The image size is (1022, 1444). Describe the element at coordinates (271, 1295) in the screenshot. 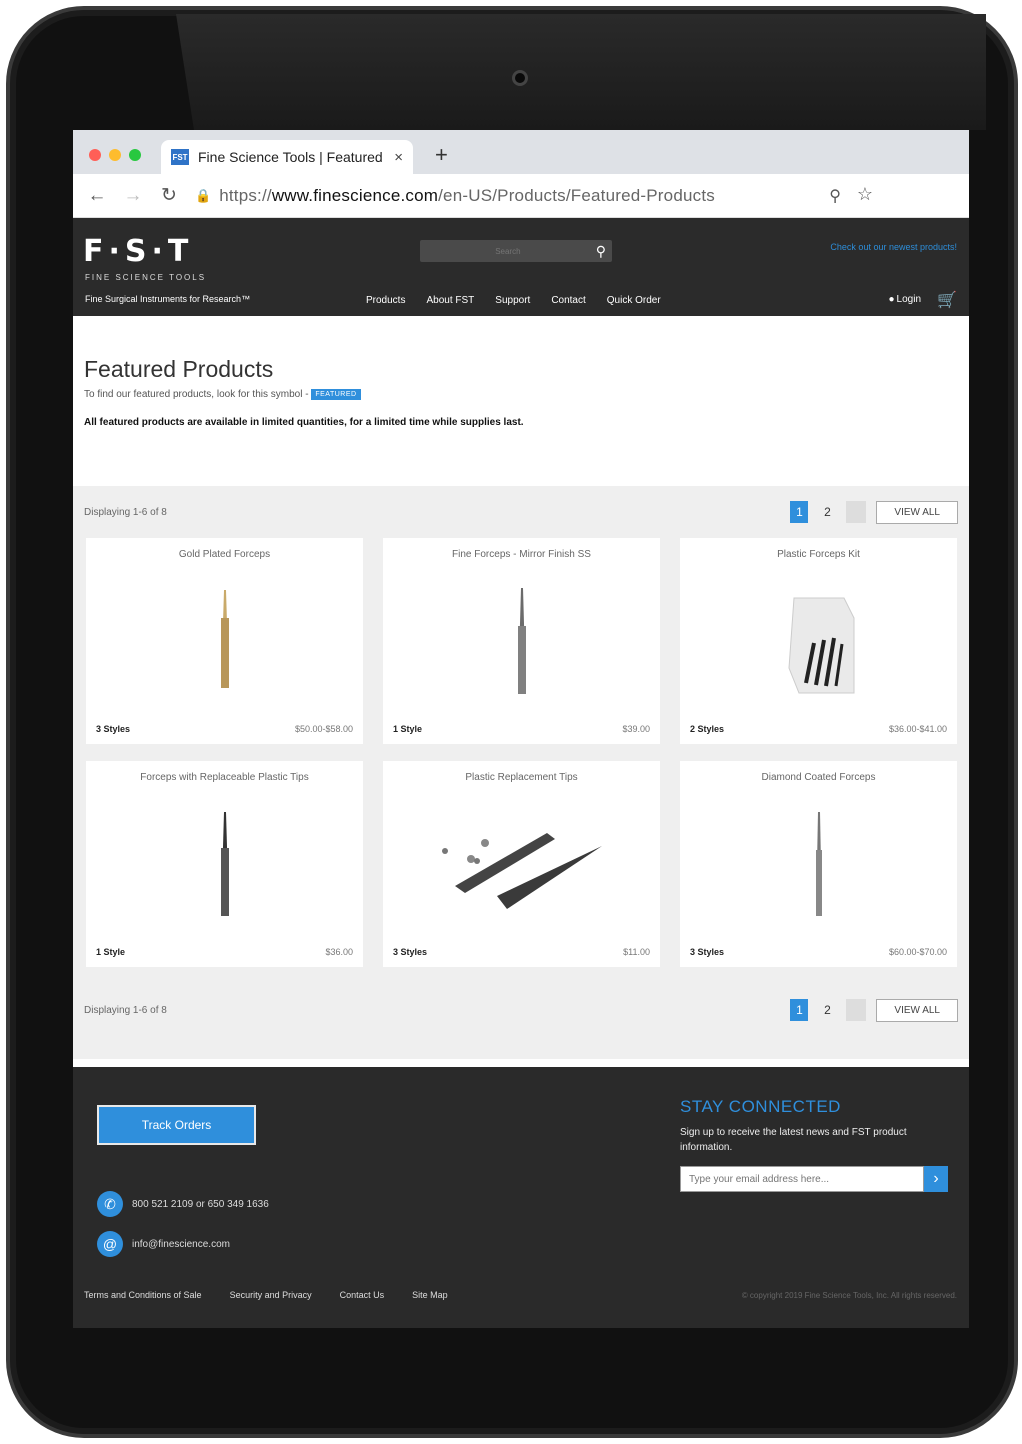

I see `footer-link-privacy: Security and Privacy` at that location.